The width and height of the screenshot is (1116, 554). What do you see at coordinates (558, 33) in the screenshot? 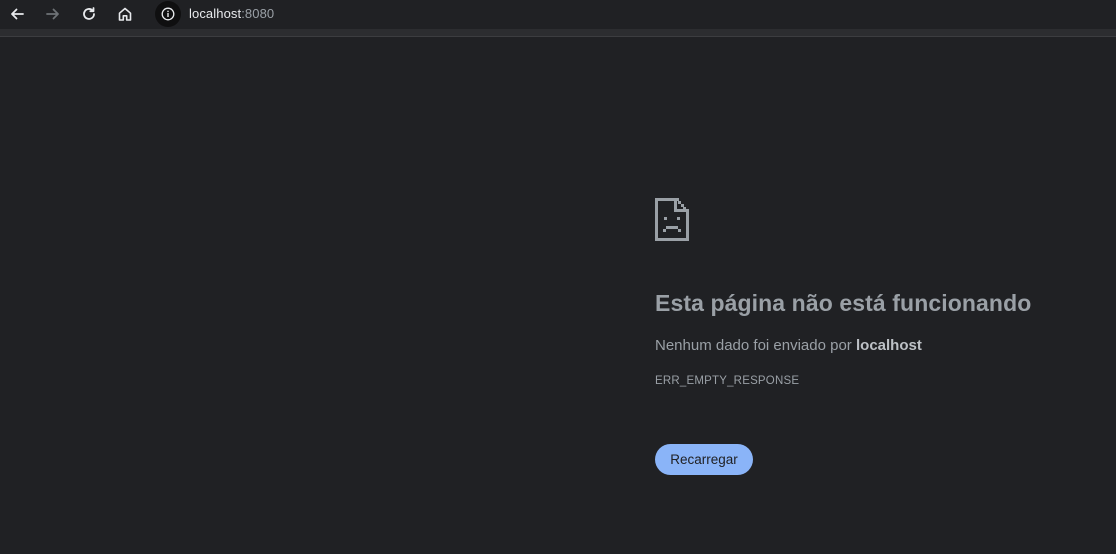
I see `toolbar-divider` at bounding box center [558, 33].